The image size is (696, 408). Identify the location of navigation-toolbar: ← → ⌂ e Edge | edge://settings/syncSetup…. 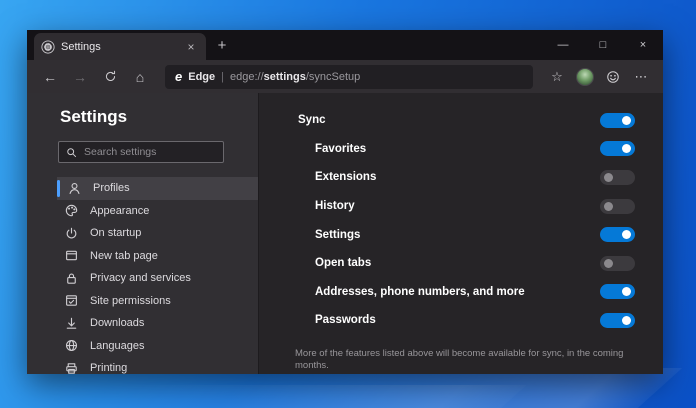
(345, 76).